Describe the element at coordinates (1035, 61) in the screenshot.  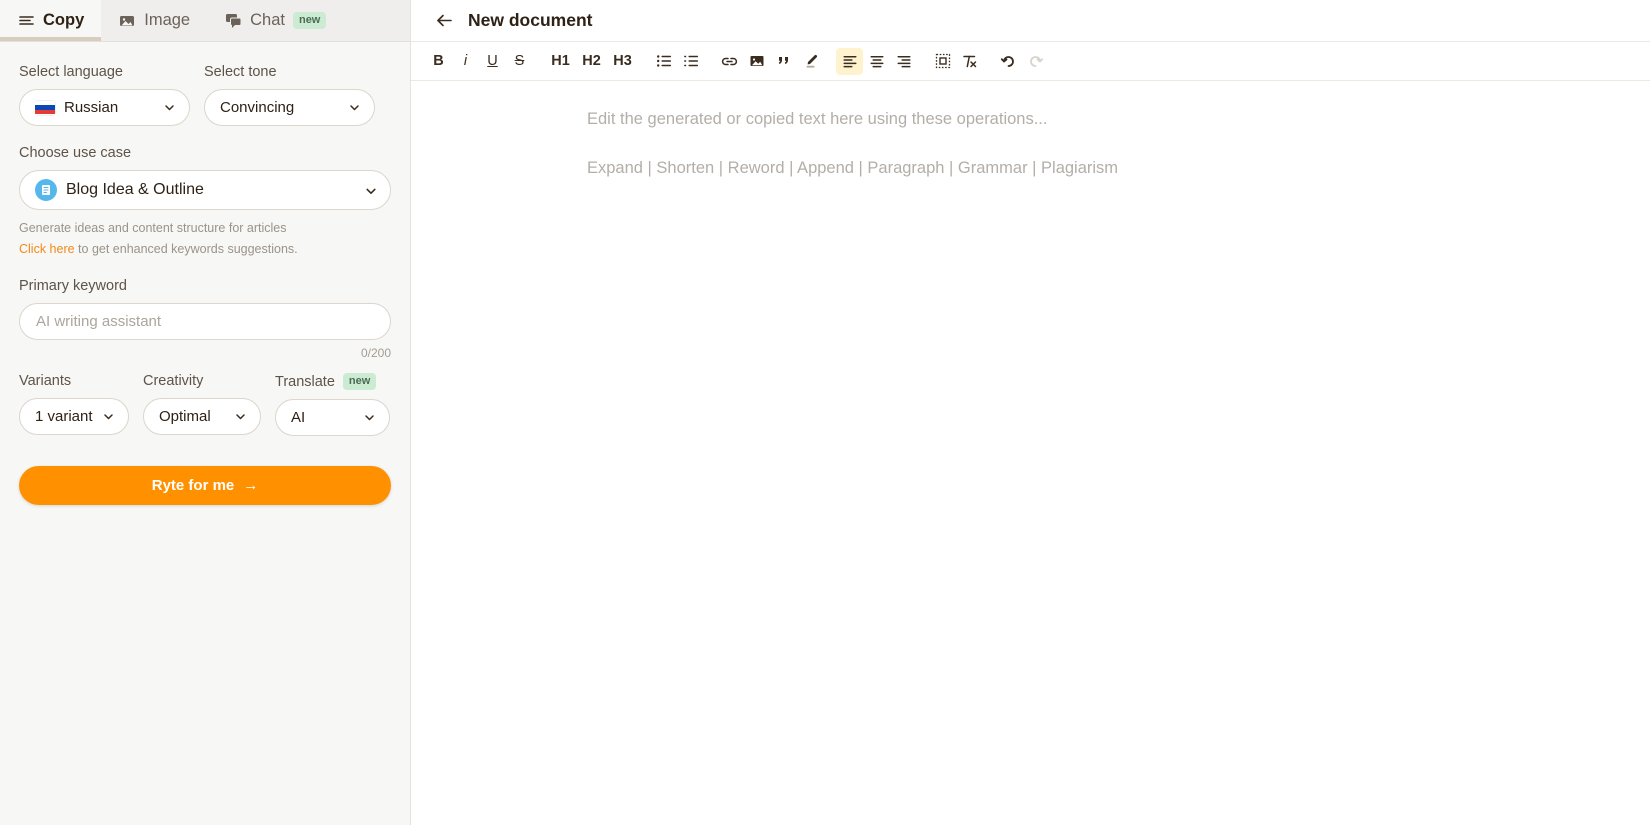
I see `redo-button` at that location.